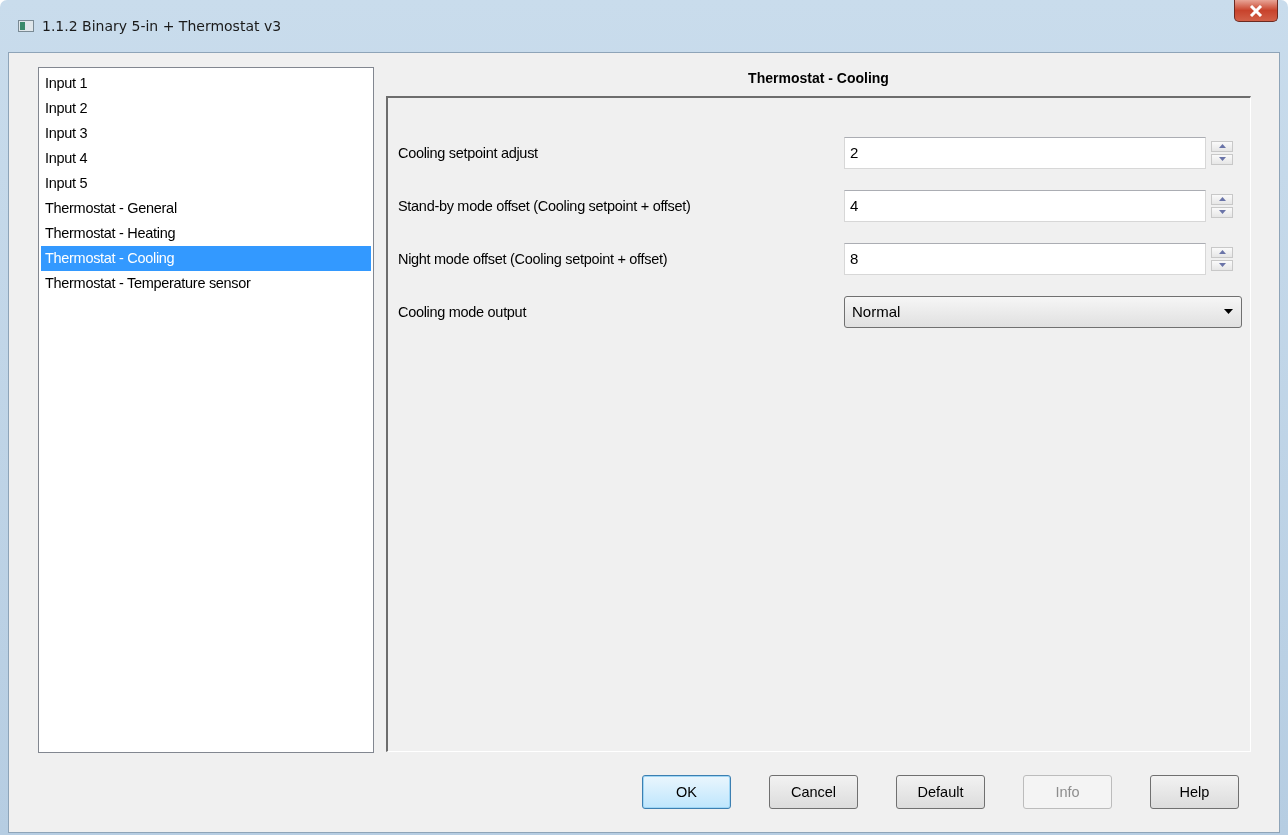  Describe the element at coordinates (818, 78) in the screenshot. I see `panel-title: Thermostat - Cooling` at that location.